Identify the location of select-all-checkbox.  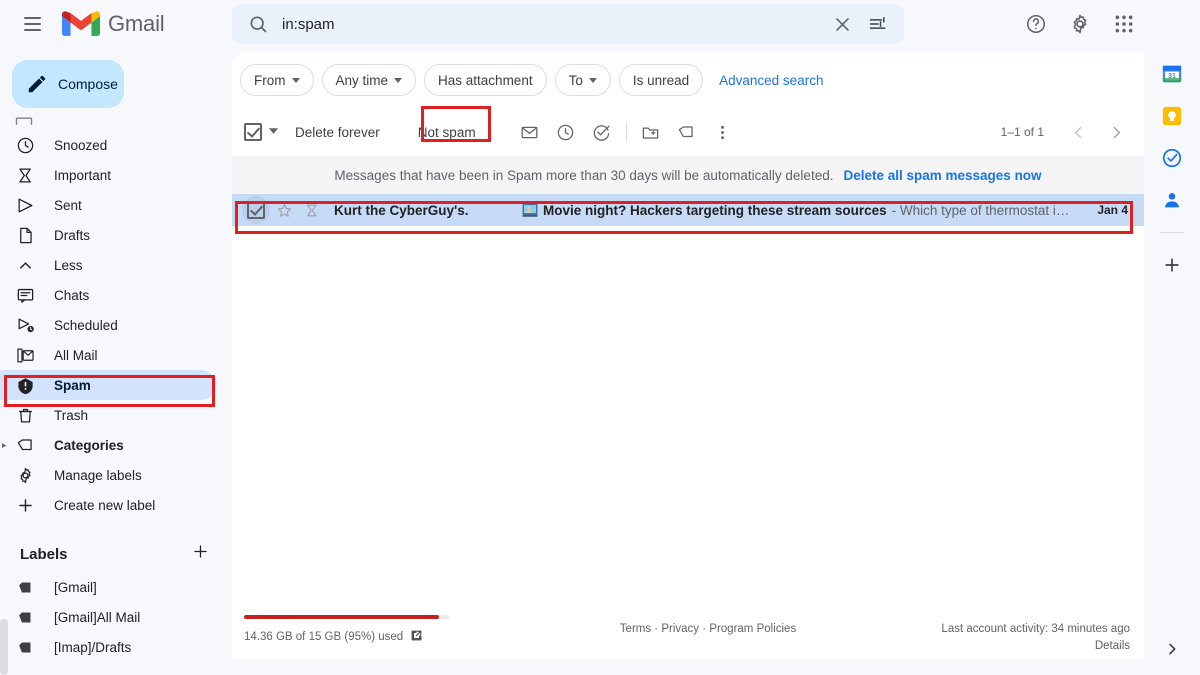
(253, 132).